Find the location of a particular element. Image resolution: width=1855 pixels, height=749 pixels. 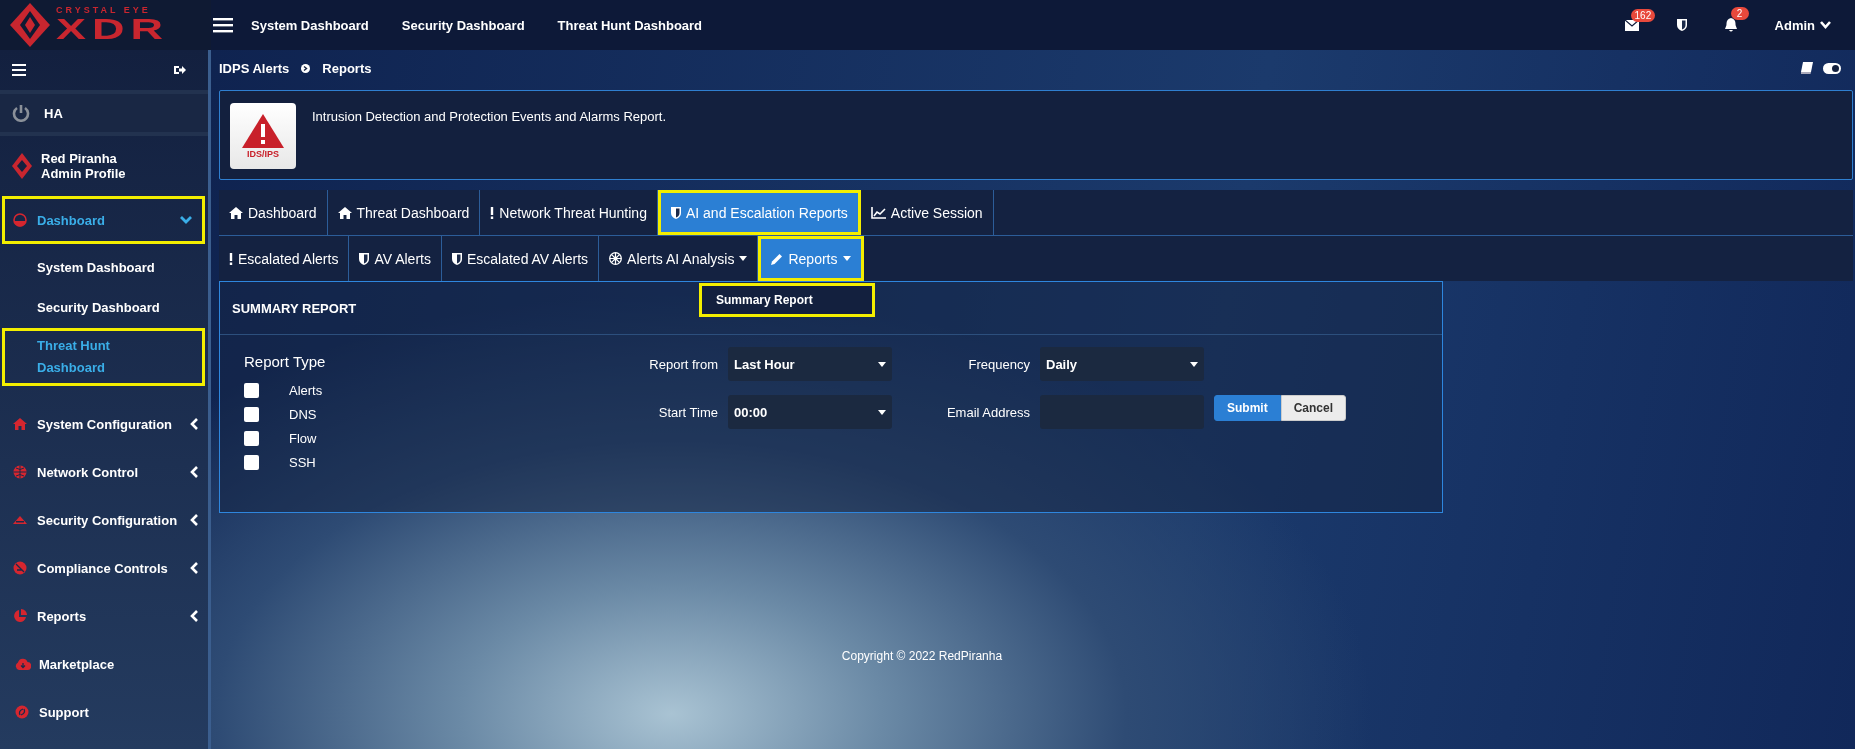

triangle-icon is located at coordinates (20, 520).